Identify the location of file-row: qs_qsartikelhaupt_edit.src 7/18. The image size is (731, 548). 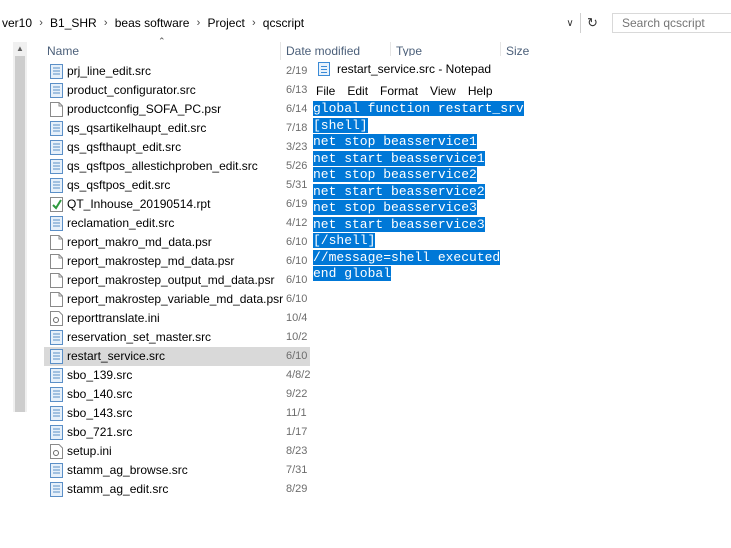
(179, 128).